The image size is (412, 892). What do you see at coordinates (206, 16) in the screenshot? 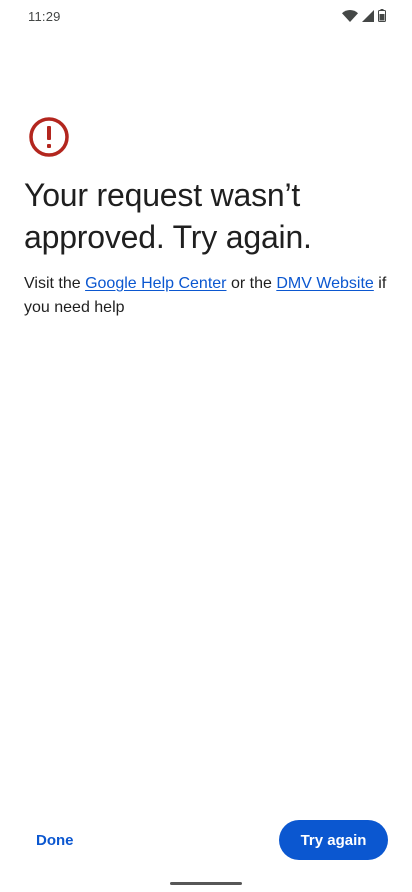
I see `status-bar: 11:29` at bounding box center [206, 16].